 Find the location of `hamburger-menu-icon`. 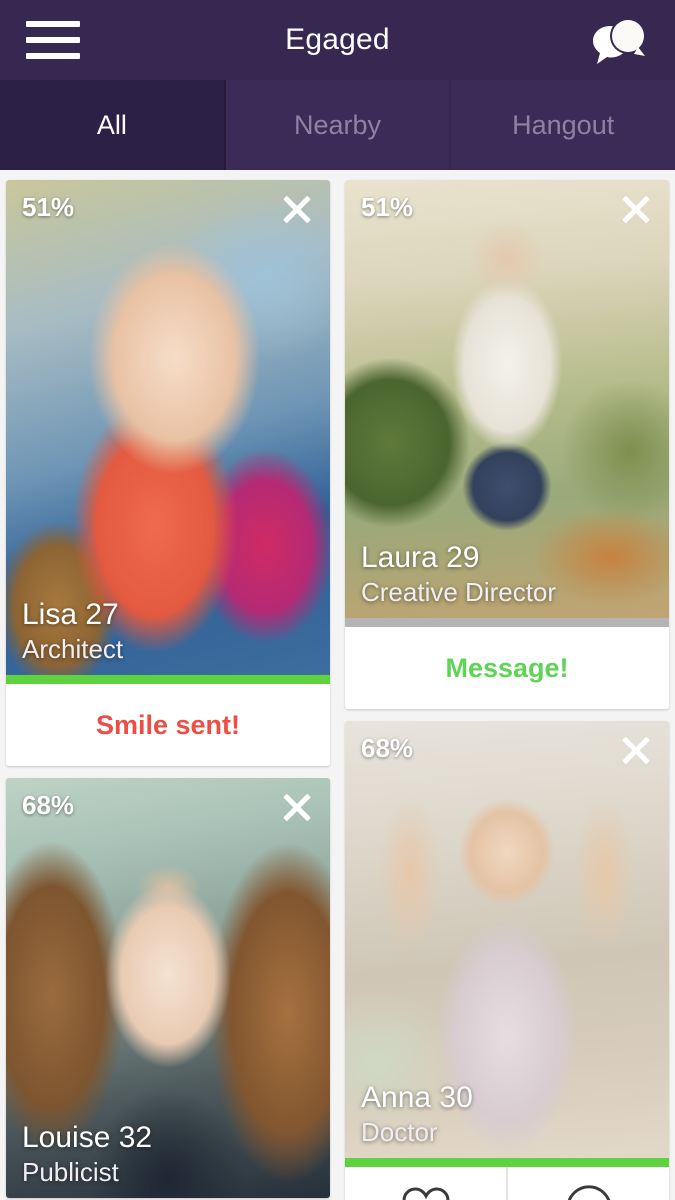

hamburger-menu-icon is located at coordinates (53, 40).